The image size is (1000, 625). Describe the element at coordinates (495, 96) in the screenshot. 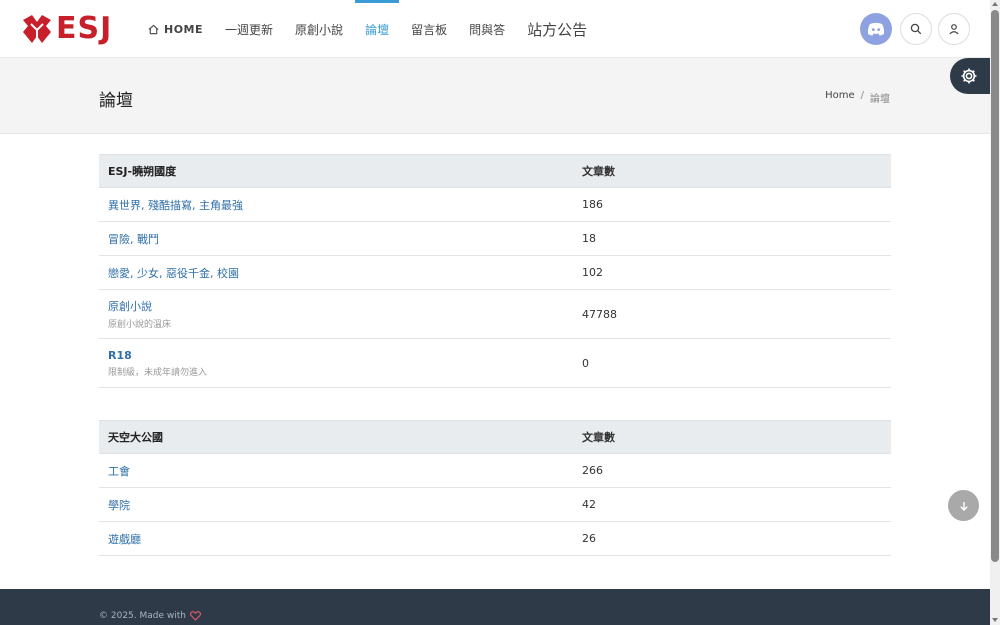

I see `page-header: 論壇 Home / 論壇` at that location.